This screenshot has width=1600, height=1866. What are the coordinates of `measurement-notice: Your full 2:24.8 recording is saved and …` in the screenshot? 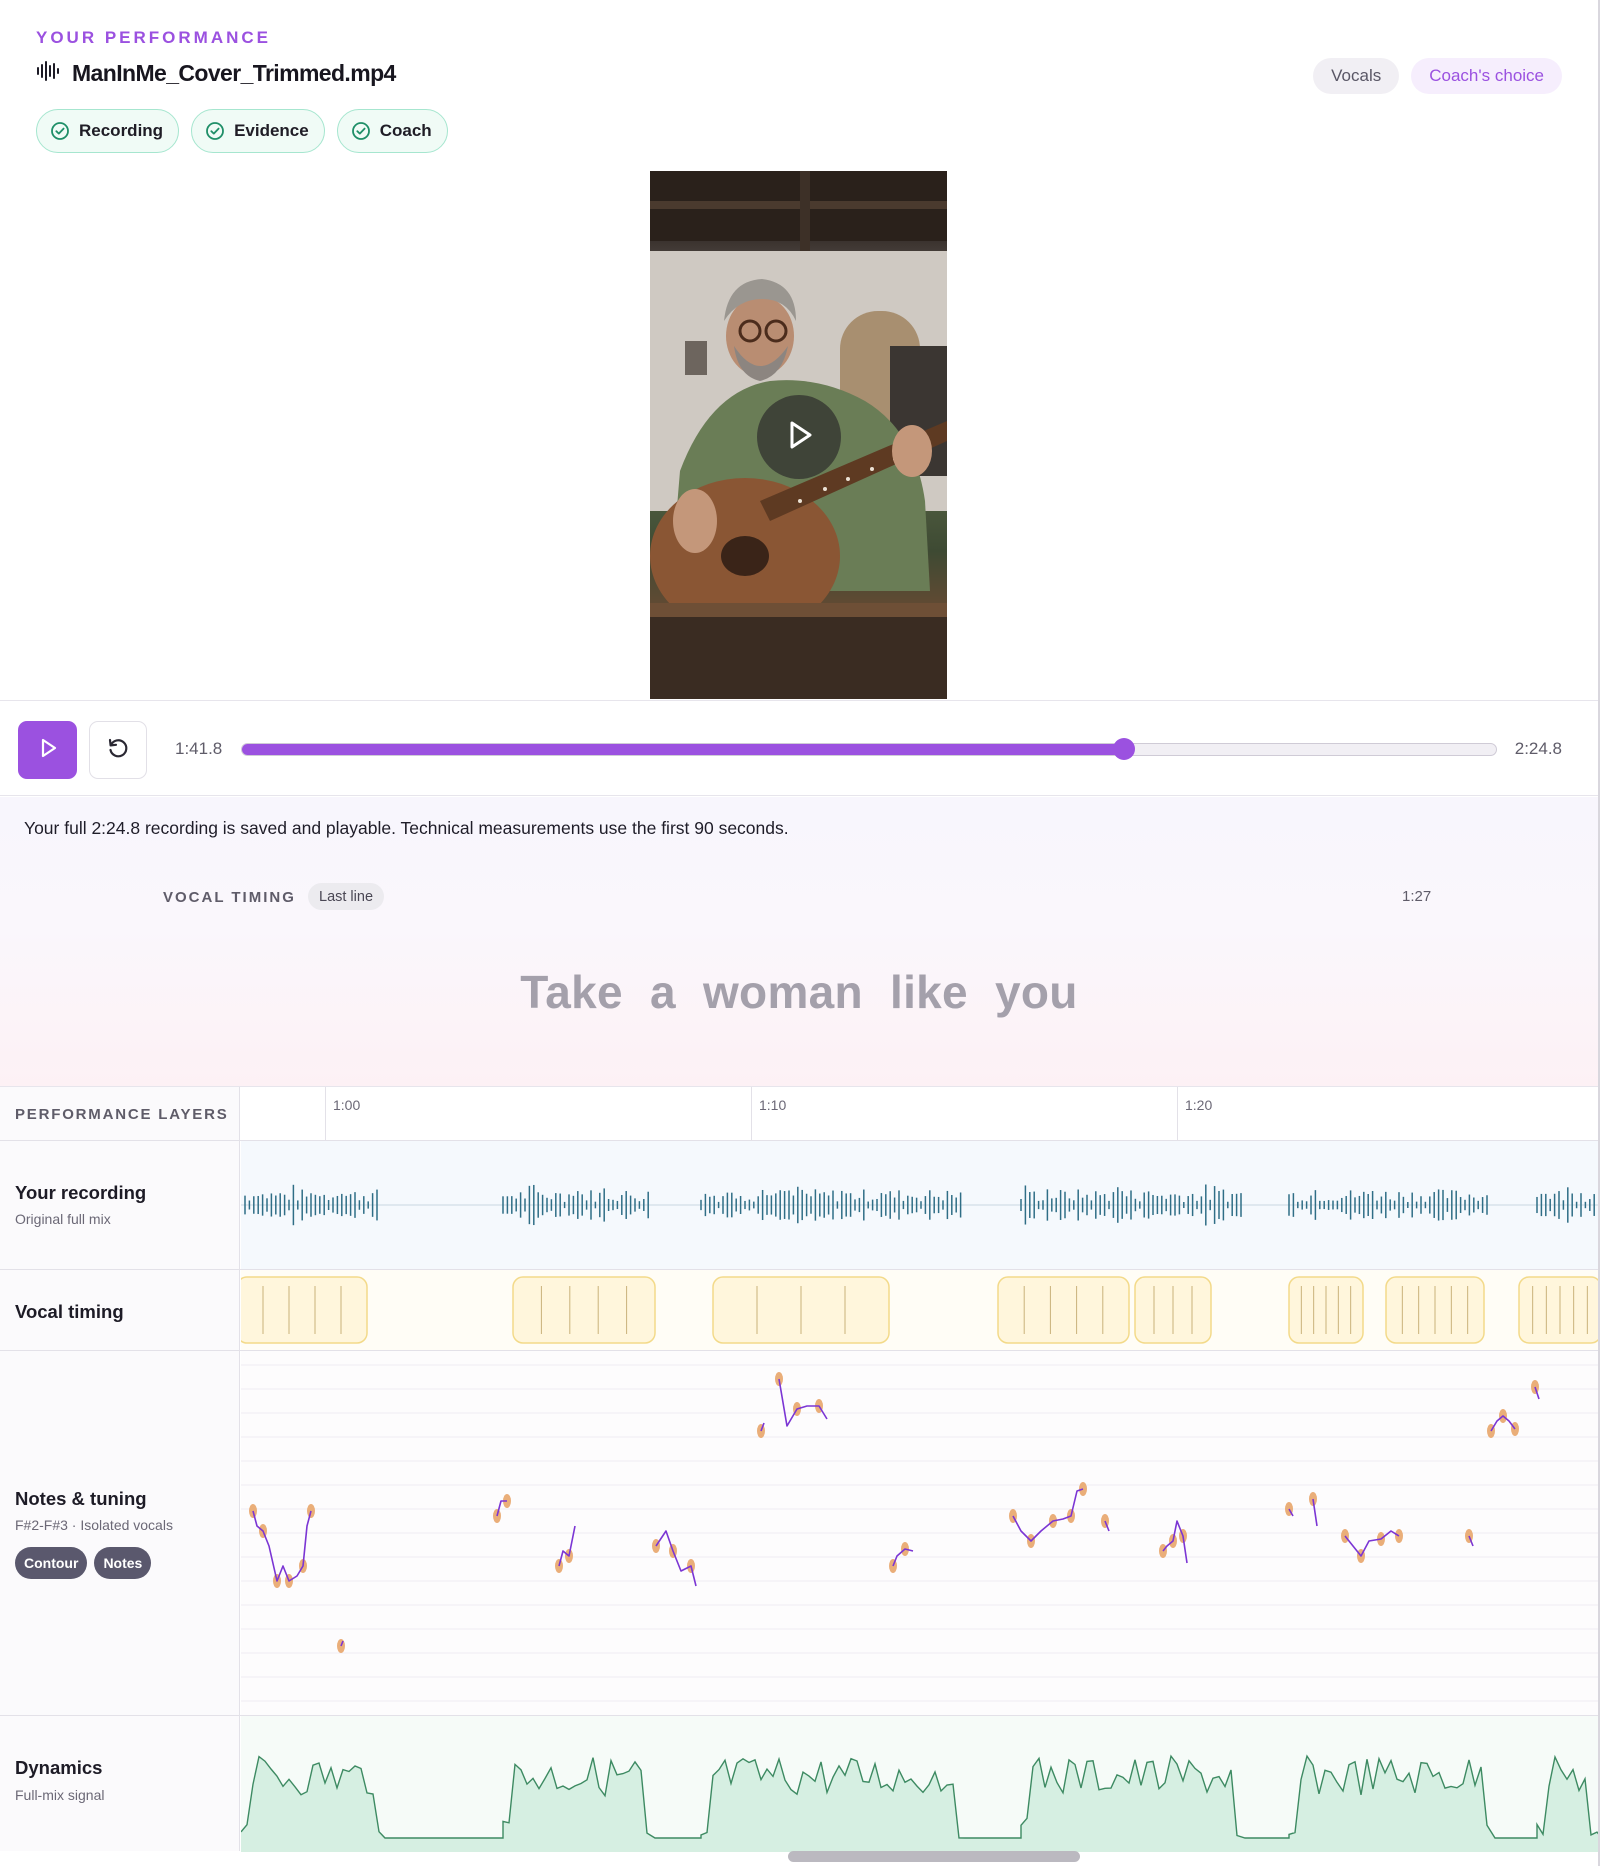 It's located at (406, 828).